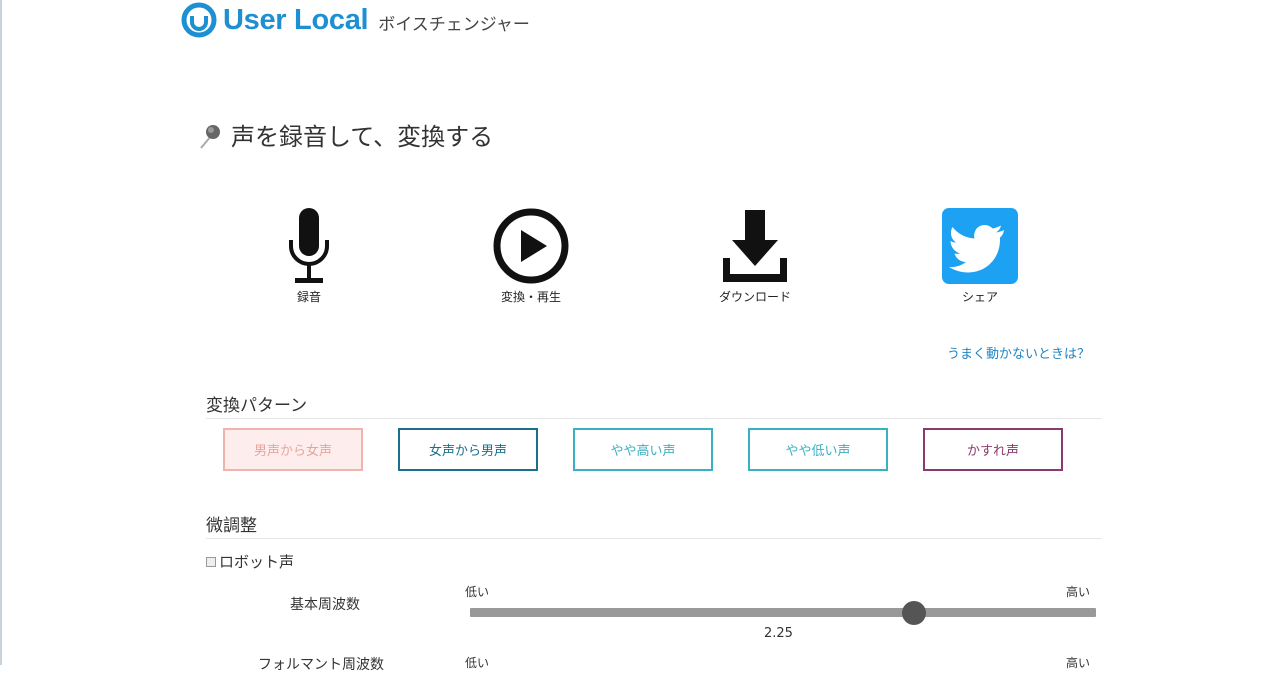  What do you see at coordinates (1, 332) in the screenshot?
I see `window-edge` at bounding box center [1, 332].